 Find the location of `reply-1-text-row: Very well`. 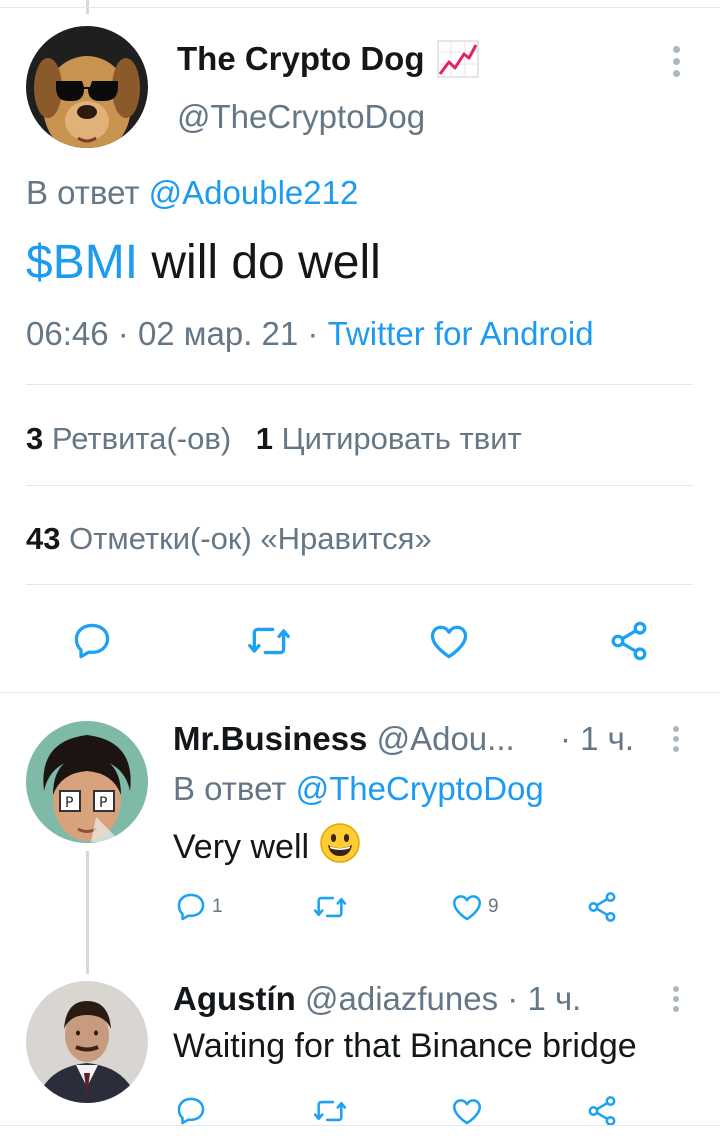

reply-1-text-row: Very well is located at coordinates (267, 847).